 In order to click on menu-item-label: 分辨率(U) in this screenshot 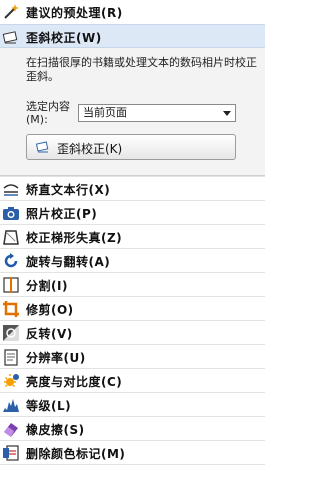, I will do `click(56, 358)`.